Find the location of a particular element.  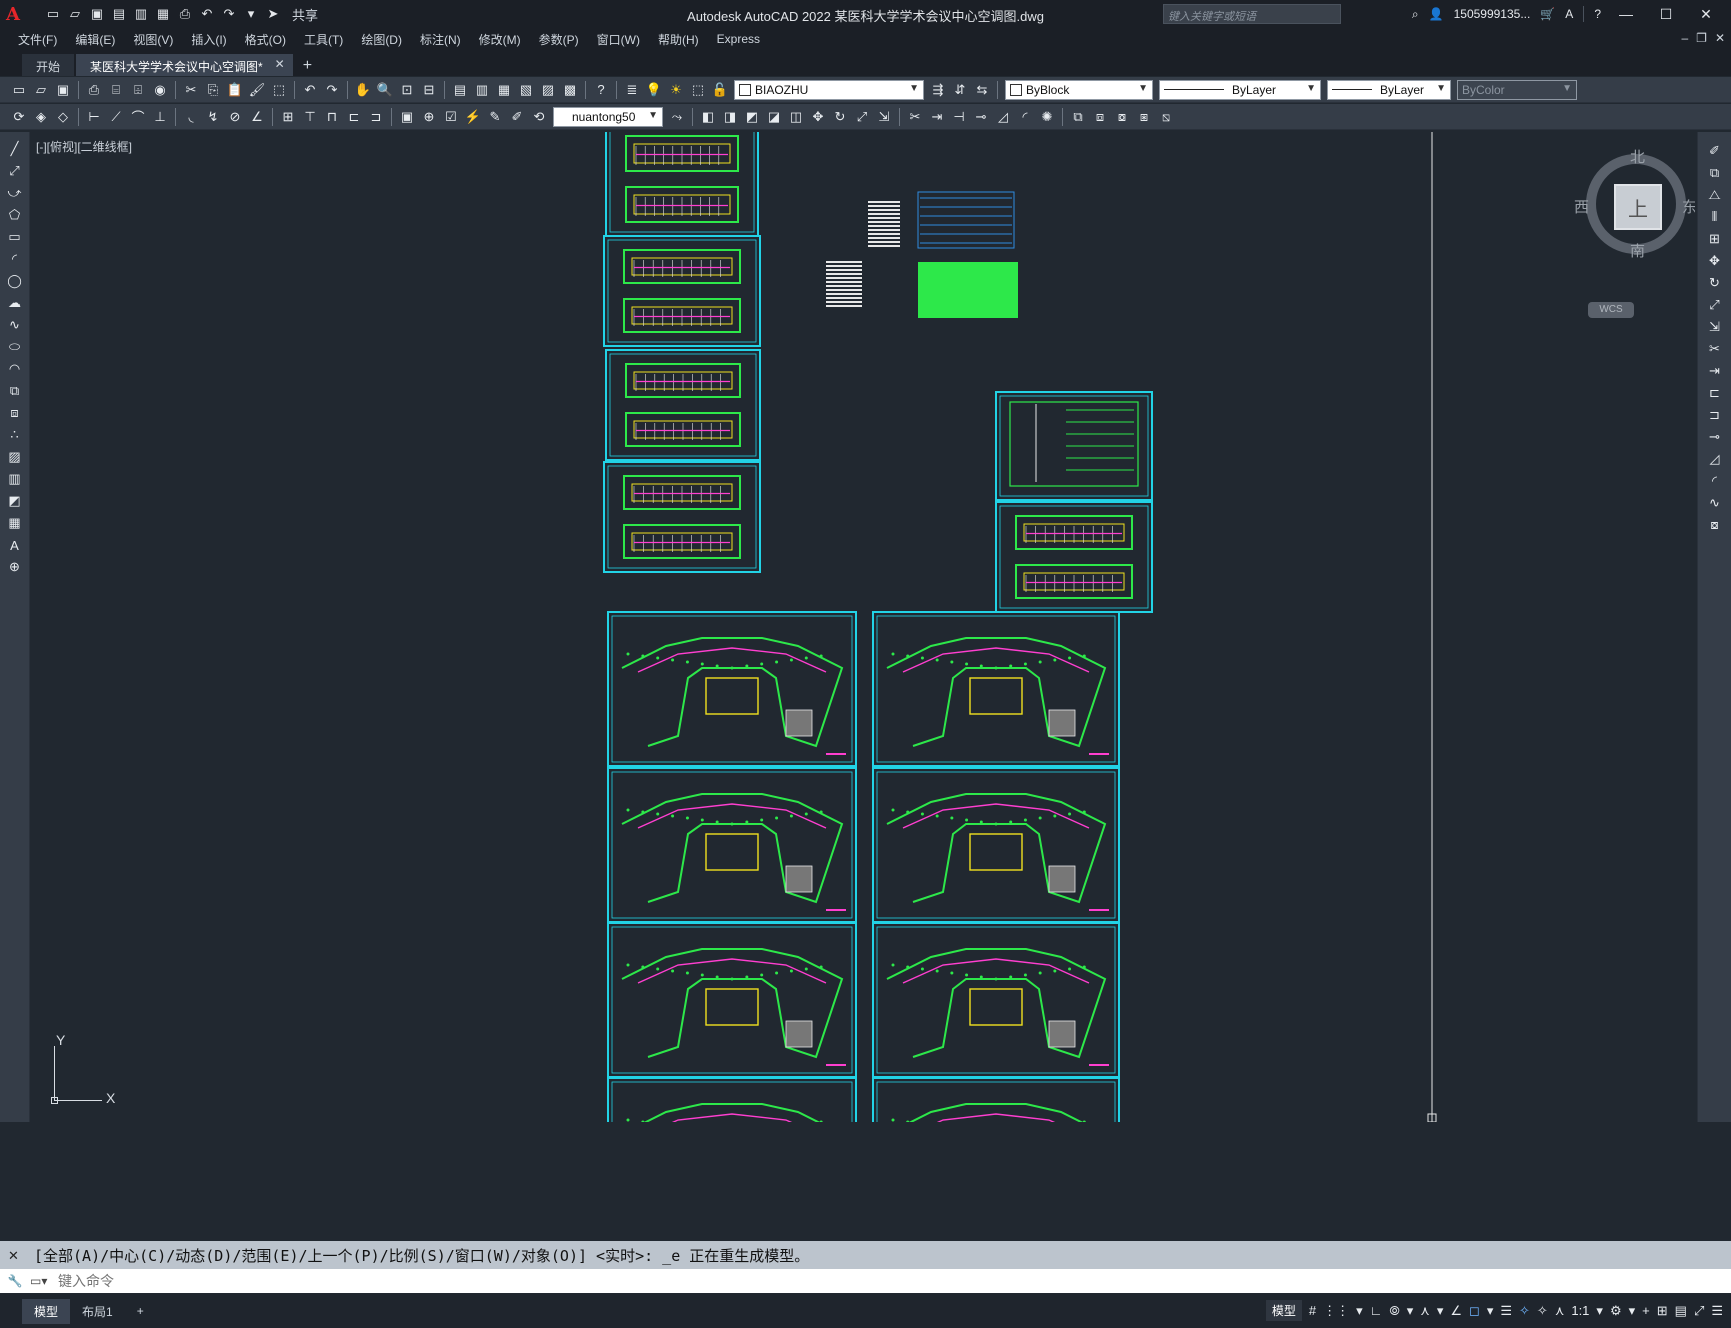

blend-curves-icon: ∿ is located at coordinates (1715, 503).